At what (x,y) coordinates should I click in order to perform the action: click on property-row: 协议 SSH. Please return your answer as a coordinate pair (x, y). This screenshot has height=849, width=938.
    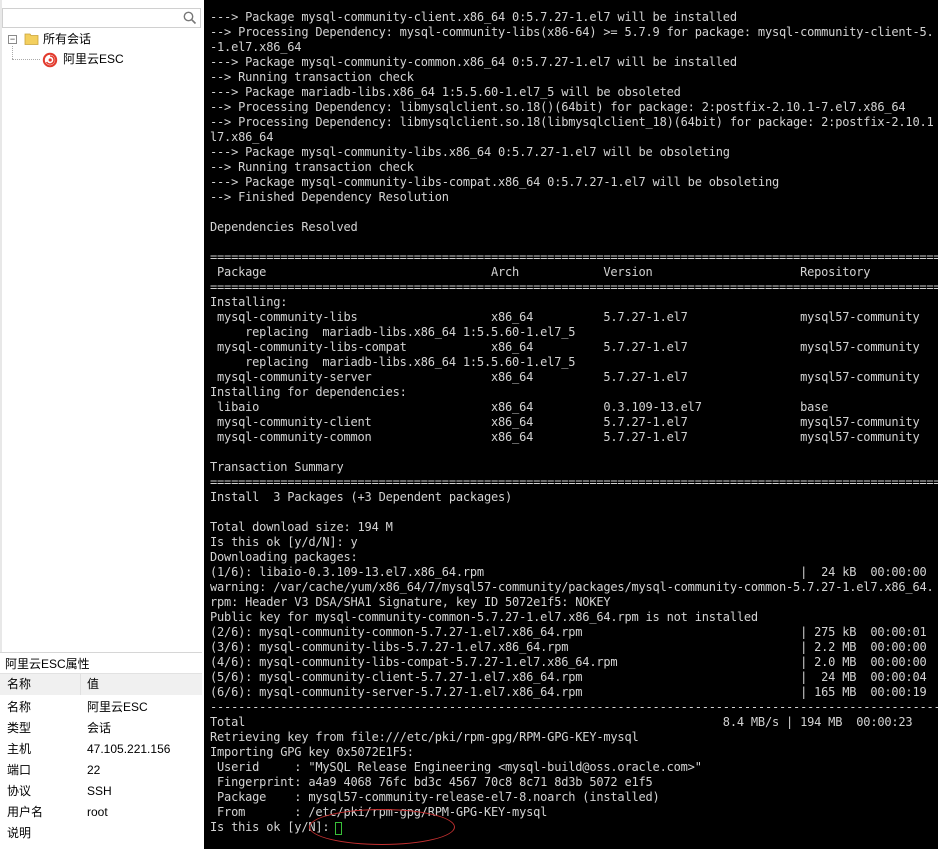
    Looking at the image, I should click on (101, 791).